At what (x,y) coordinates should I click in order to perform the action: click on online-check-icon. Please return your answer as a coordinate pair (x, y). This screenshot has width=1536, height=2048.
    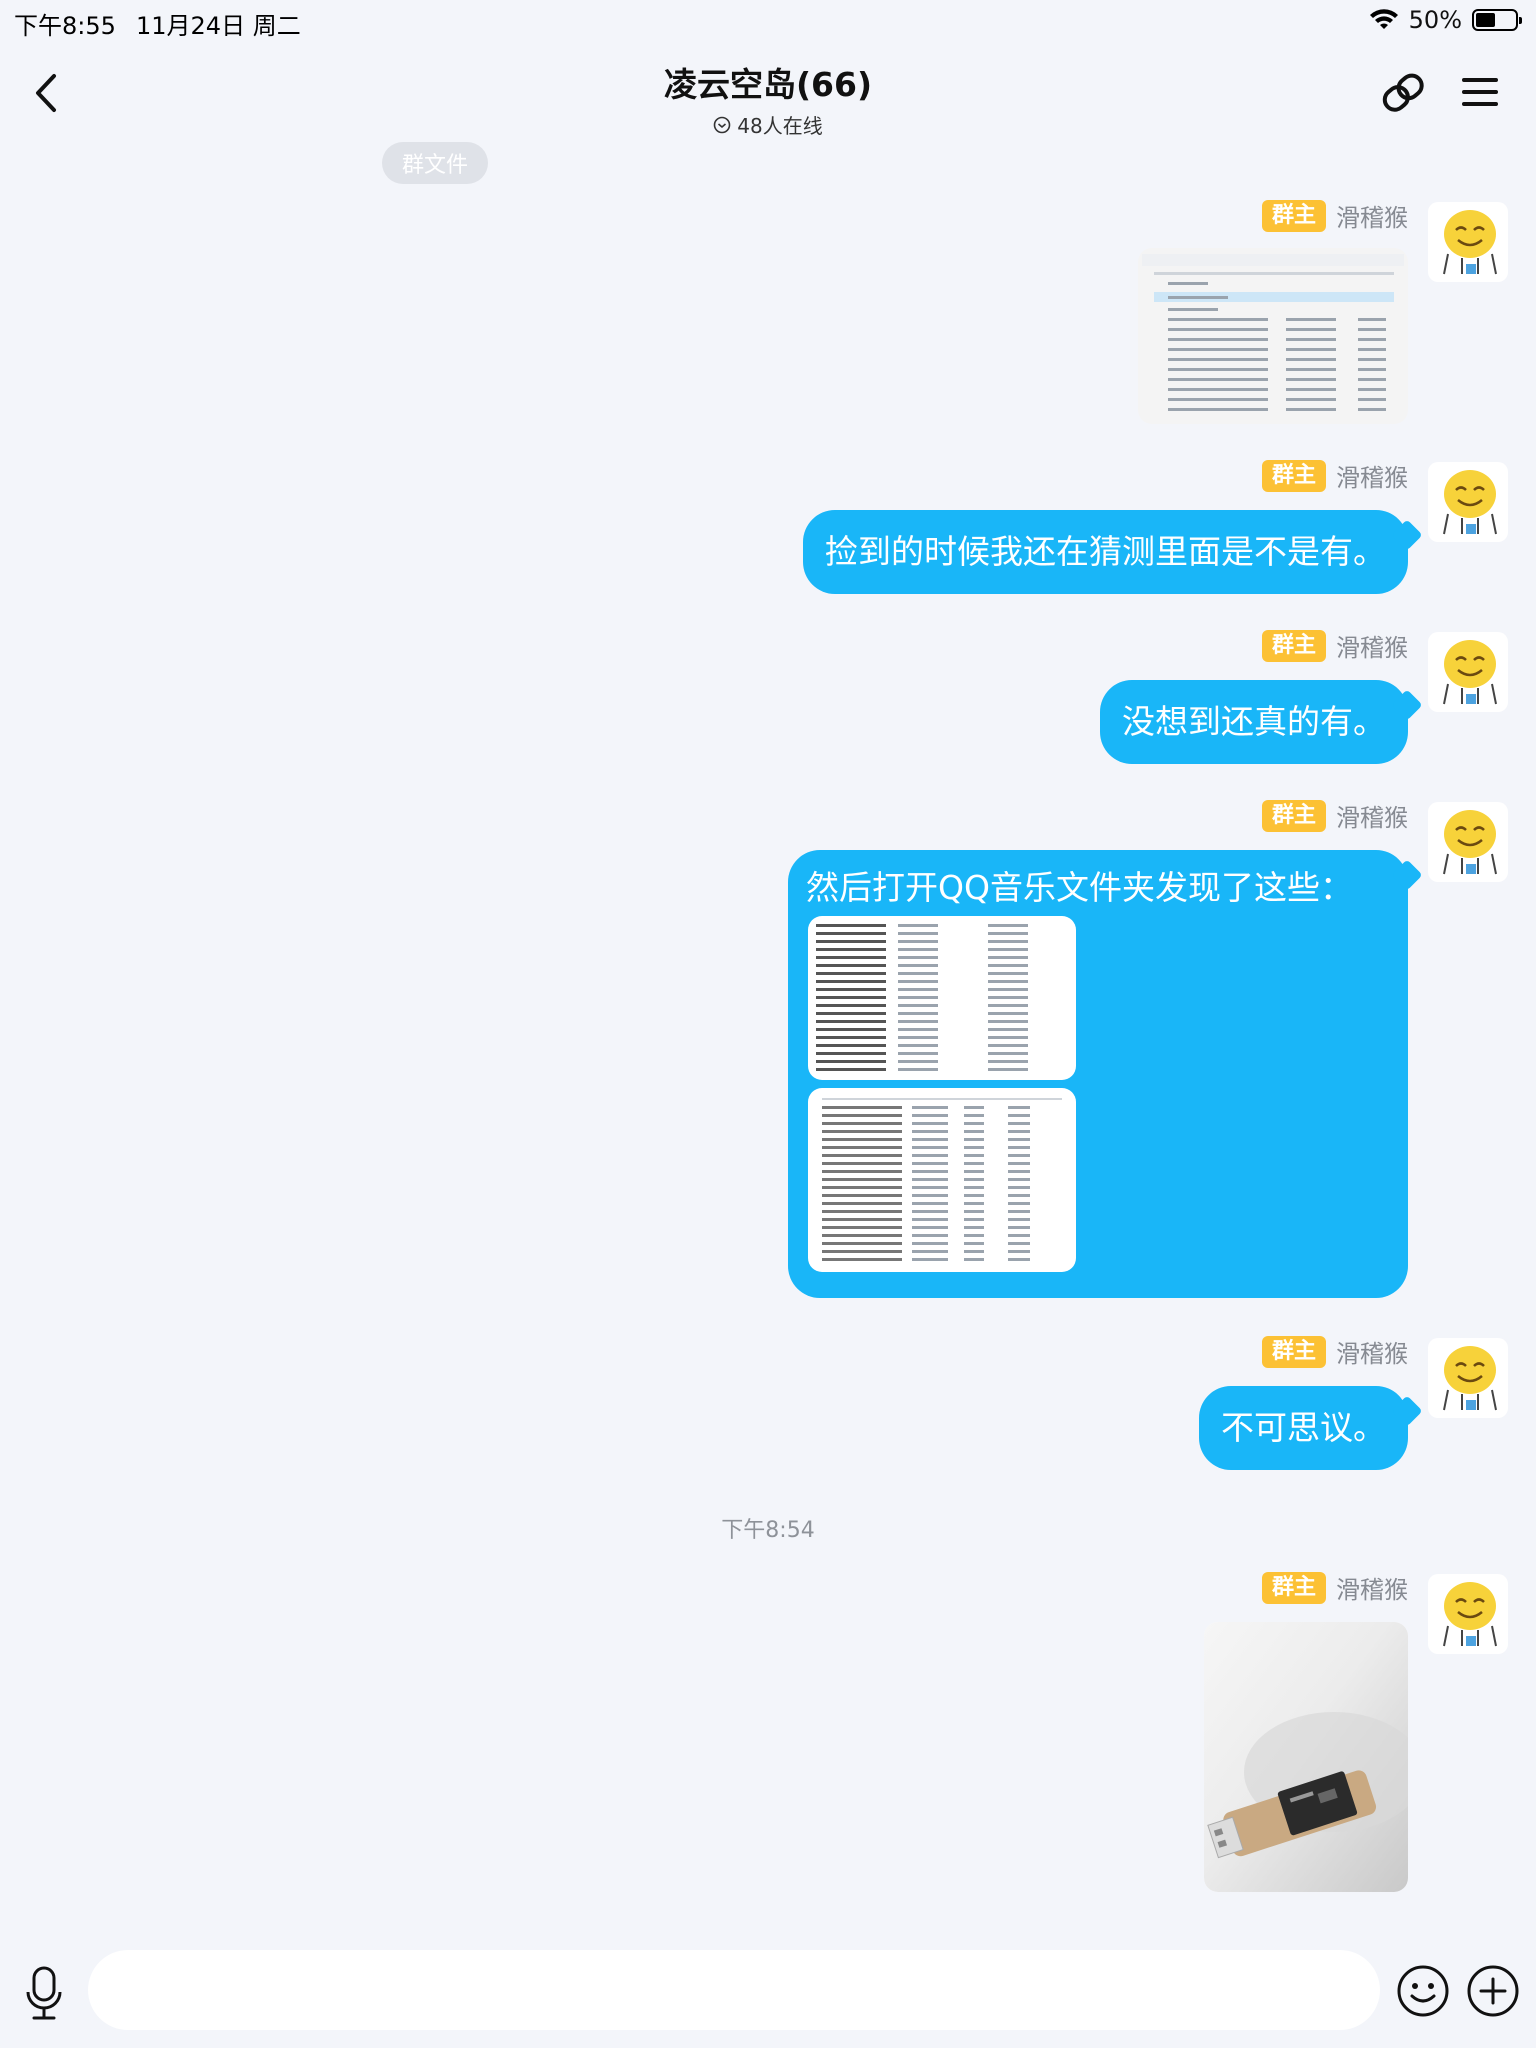
    Looking at the image, I should click on (722, 124).